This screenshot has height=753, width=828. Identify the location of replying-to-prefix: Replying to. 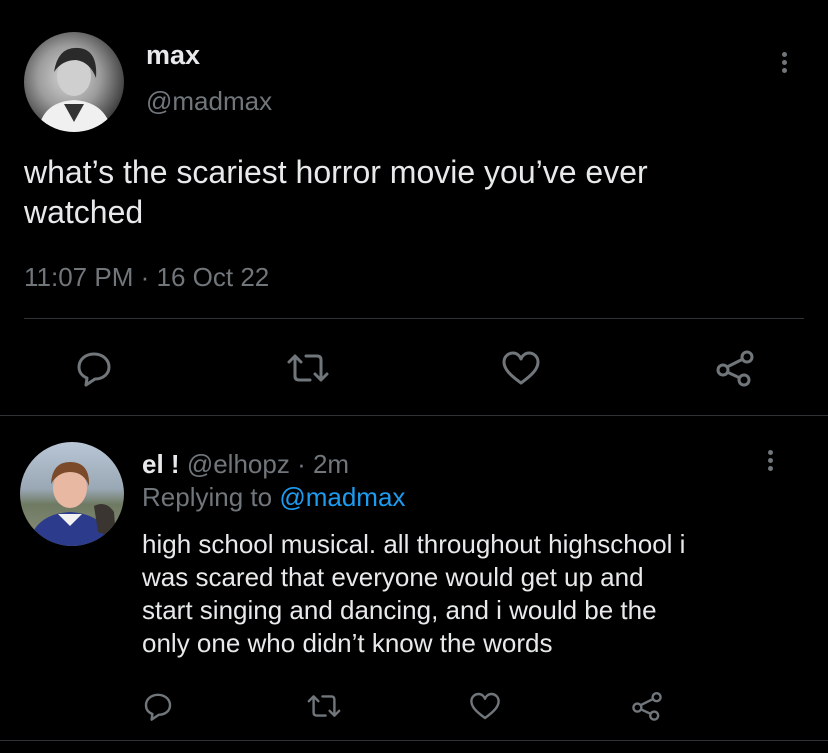
(207, 497).